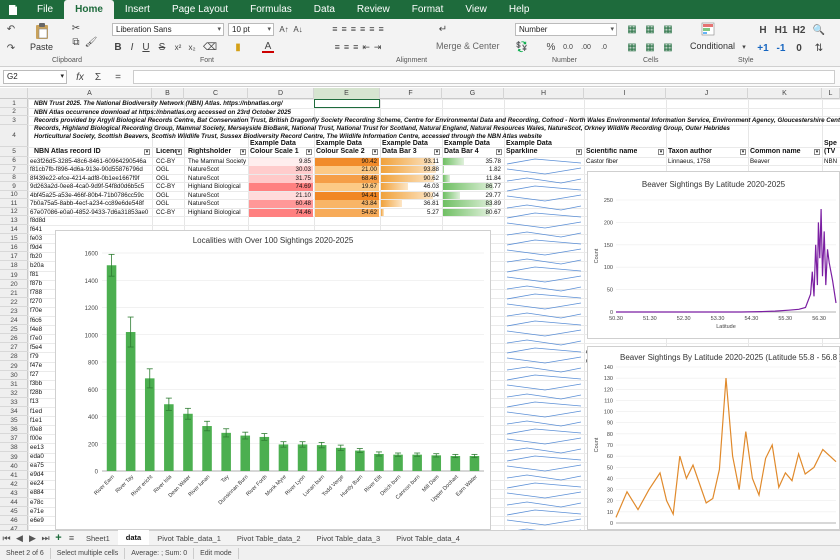 Image resolution: width=840 pixels, height=560 pixels. I want to click on spe-cell: NBN, so click(830, 162).